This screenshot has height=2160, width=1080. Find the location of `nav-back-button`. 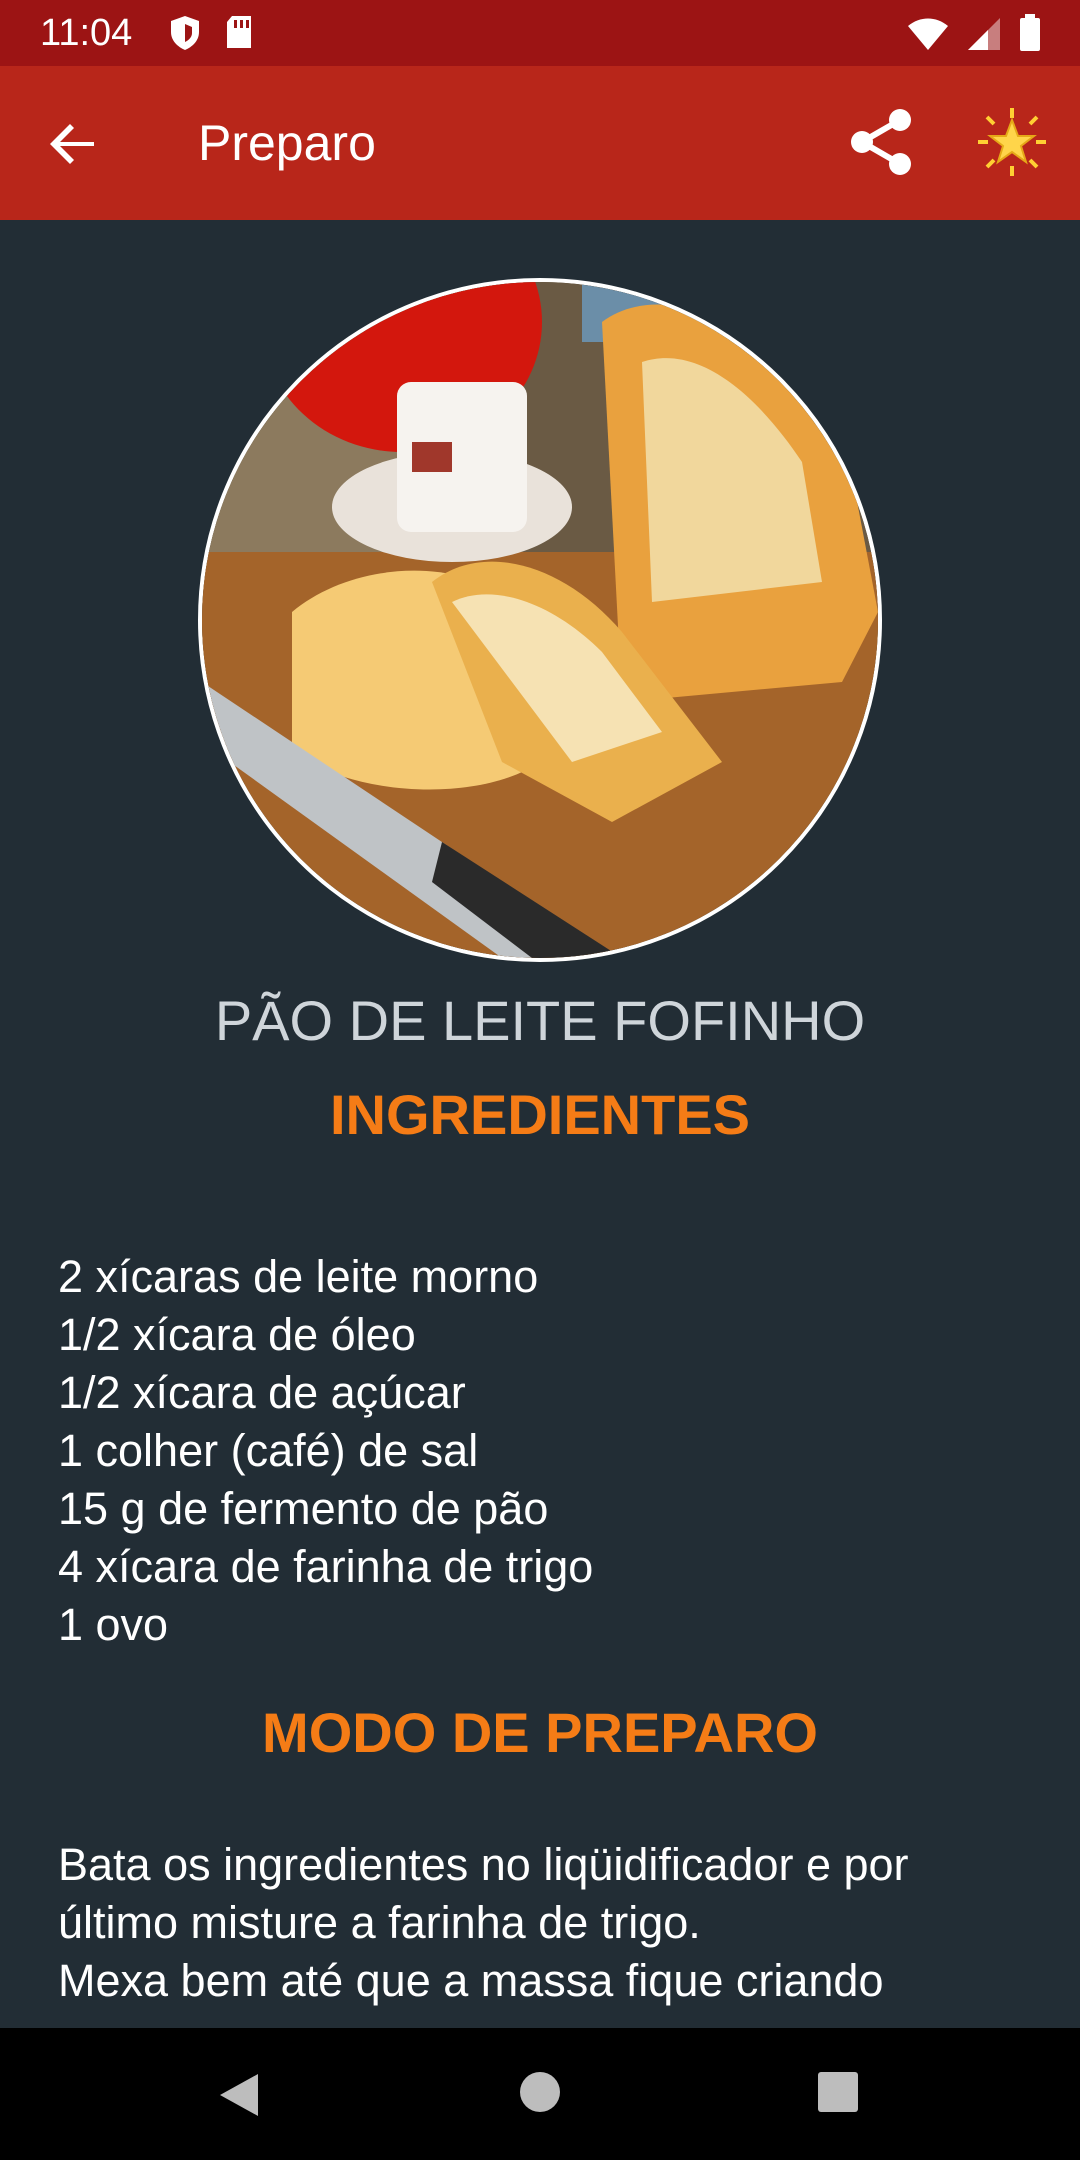

nav-back-button is located at coordinates (239, 2097).